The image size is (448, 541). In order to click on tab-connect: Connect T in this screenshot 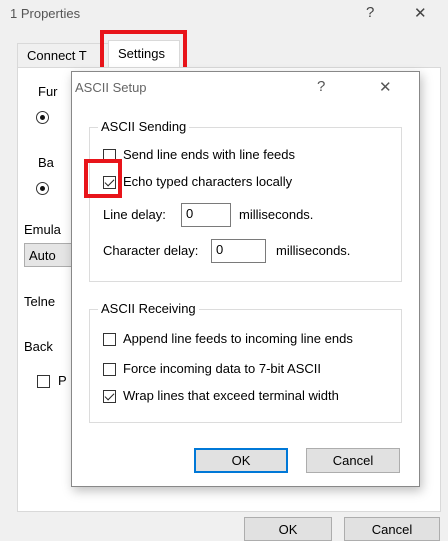, I will do `click(65, 55)`.